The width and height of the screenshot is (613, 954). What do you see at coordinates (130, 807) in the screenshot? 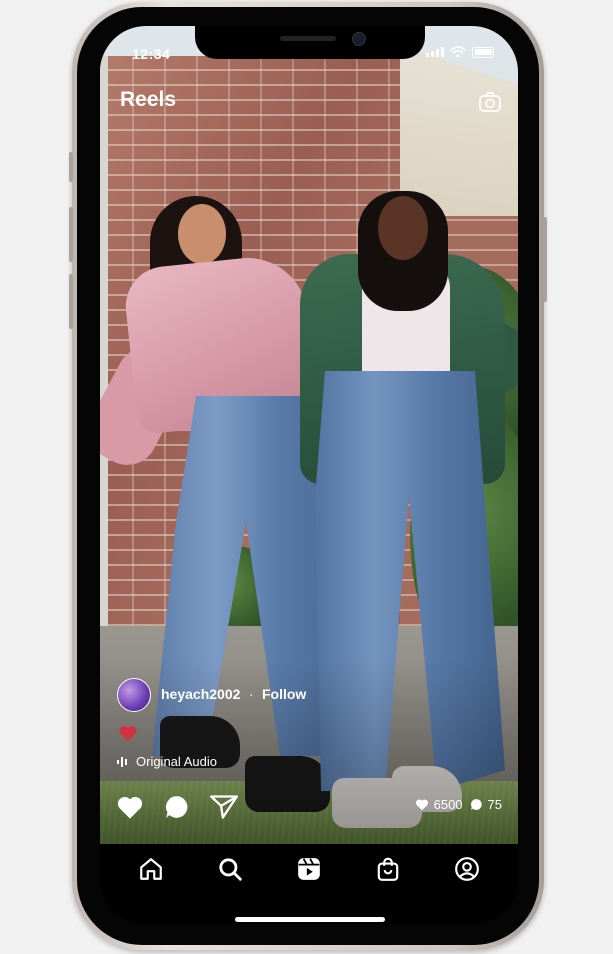
I see `like-icon` at bounding box center [130, 807].